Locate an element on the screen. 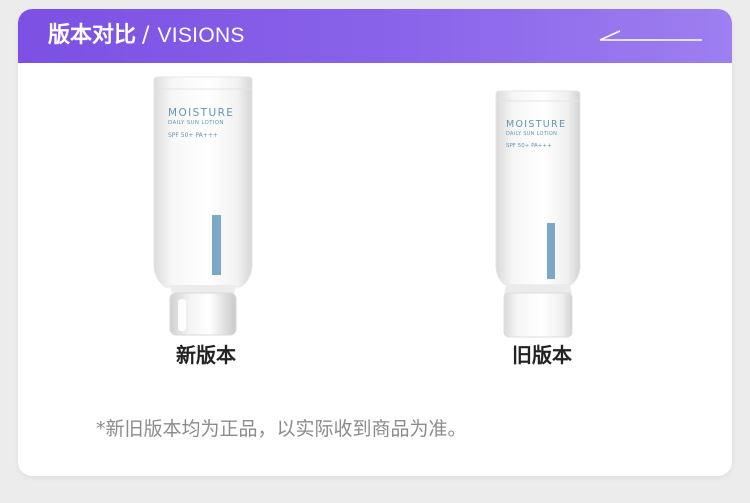  title-english: VISIONS is located at coordinates (201, 35).